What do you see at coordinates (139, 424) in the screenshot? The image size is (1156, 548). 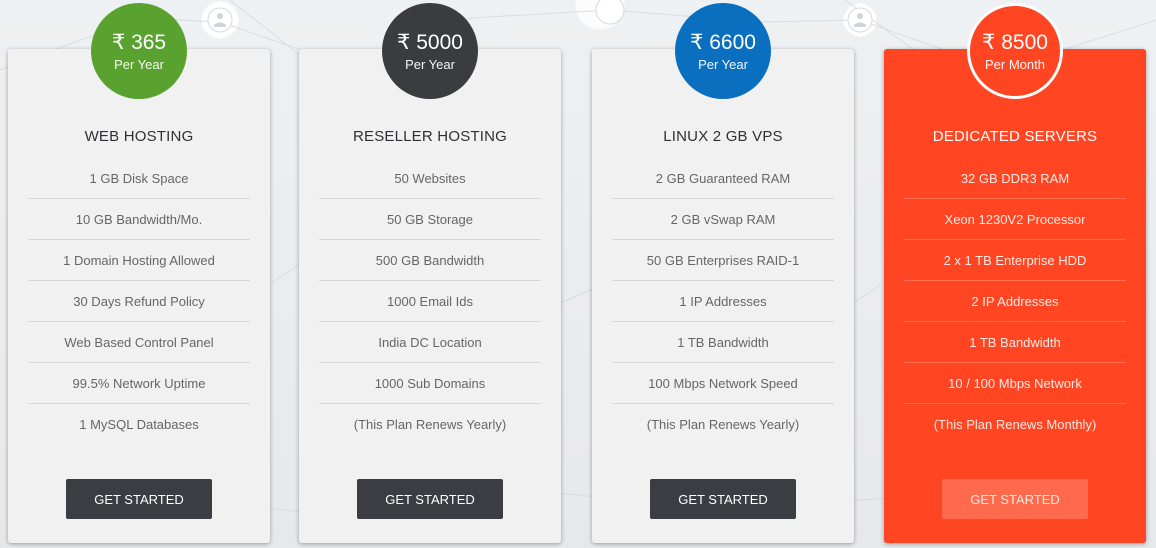 I see `feature-item: 1 MySQL Databases` at bounding box center [139, 424].